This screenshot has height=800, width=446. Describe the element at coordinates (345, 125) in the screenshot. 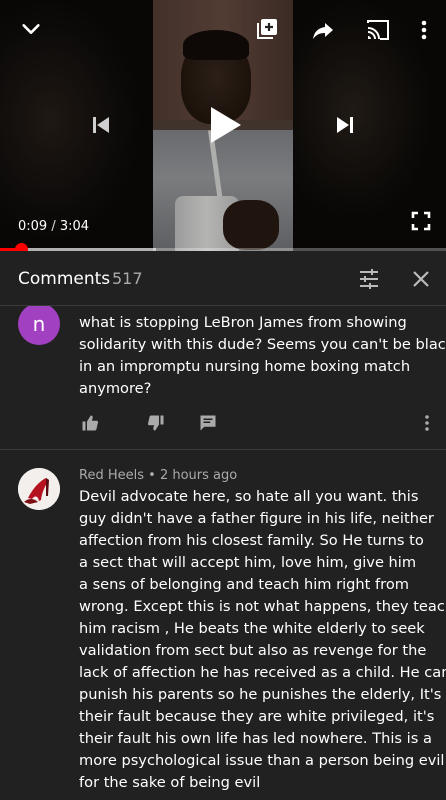

I see `skip-next-icon` at that location.